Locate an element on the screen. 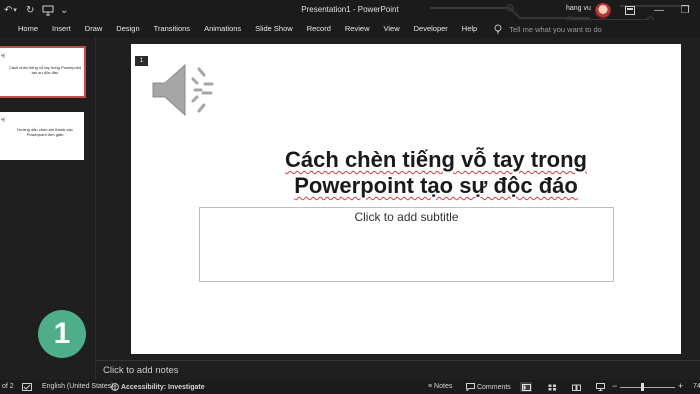  slide-show-view-button is located at coordinates (600, 387).